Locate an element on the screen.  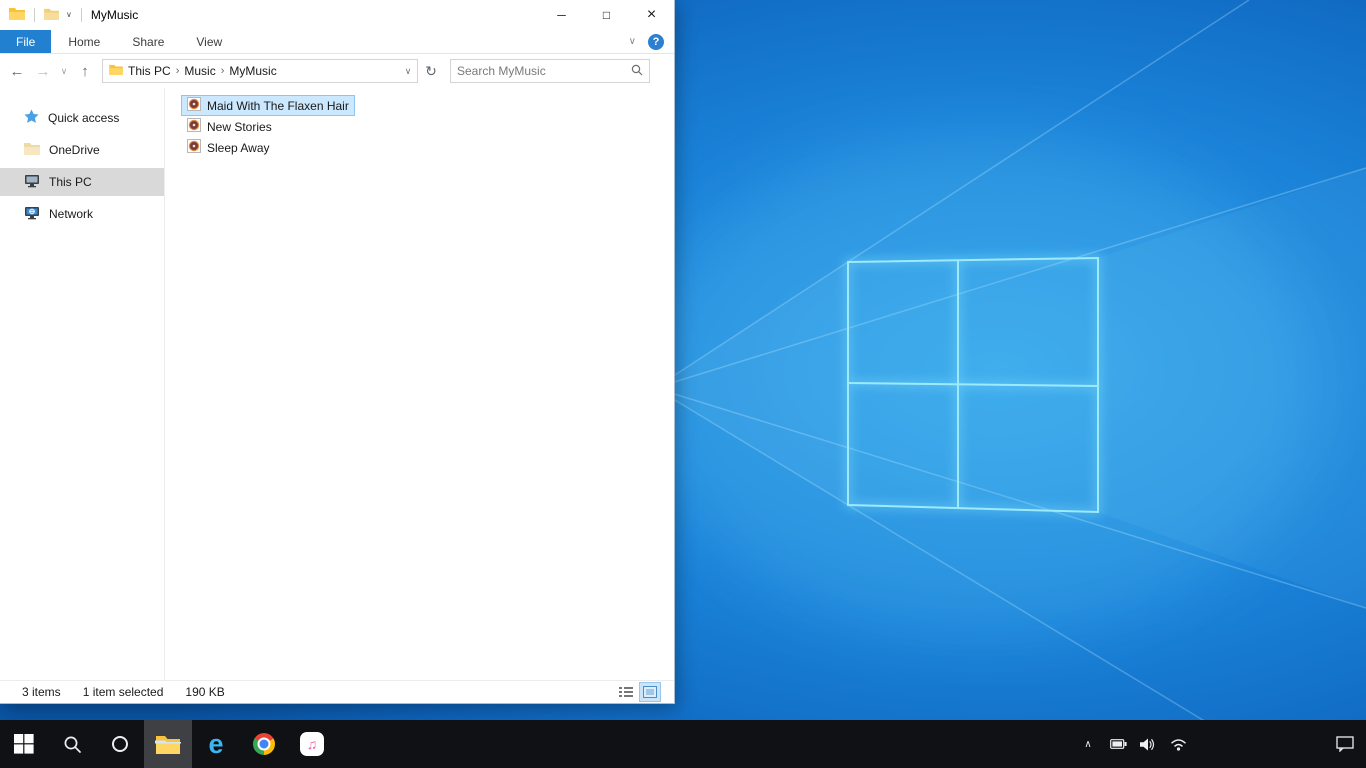
title-bar: ∨ MyMusic ─ □ × is located at coordinates (337, 15).